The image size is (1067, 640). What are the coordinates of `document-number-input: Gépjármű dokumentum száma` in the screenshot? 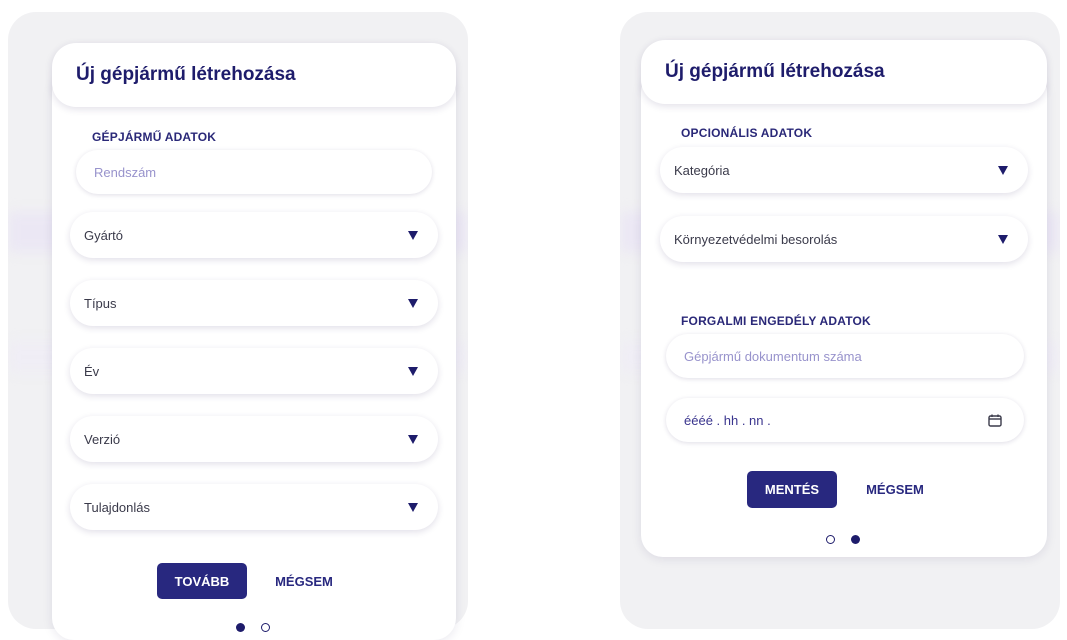 It's located at (845, 356).